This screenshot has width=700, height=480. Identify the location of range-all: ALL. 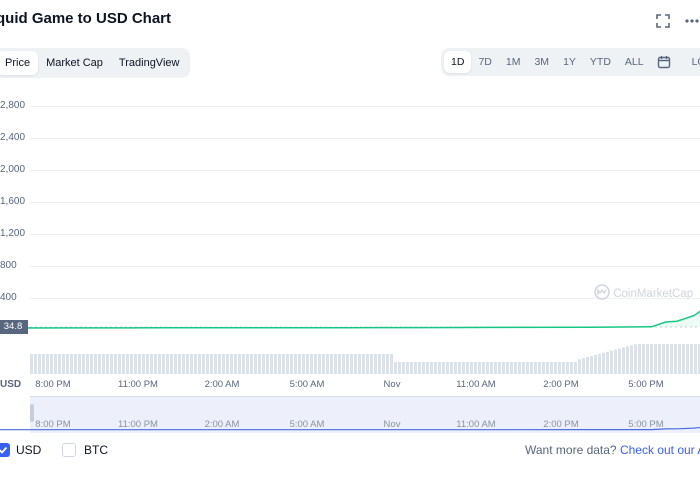
(634, 62).